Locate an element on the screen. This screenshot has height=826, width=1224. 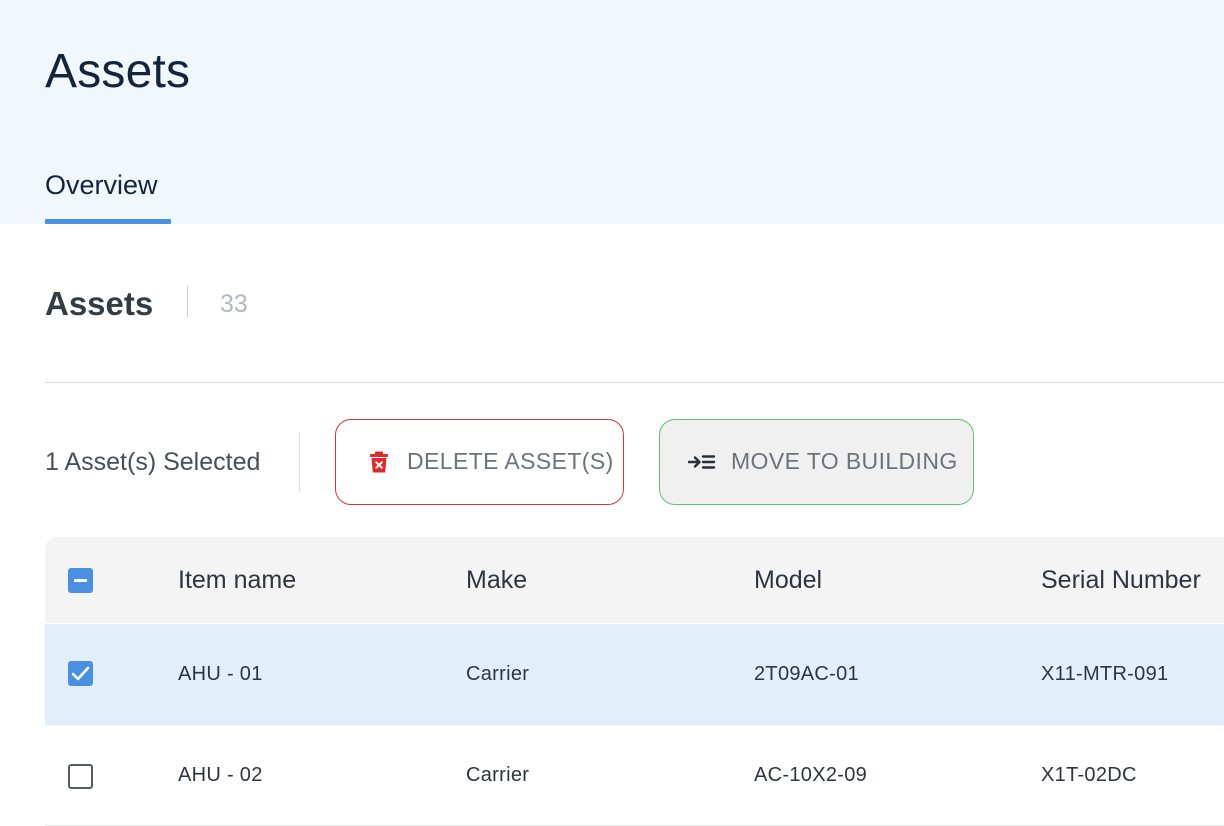
cell-model: AC-10X2-09 is located at coordinates (811, 774).